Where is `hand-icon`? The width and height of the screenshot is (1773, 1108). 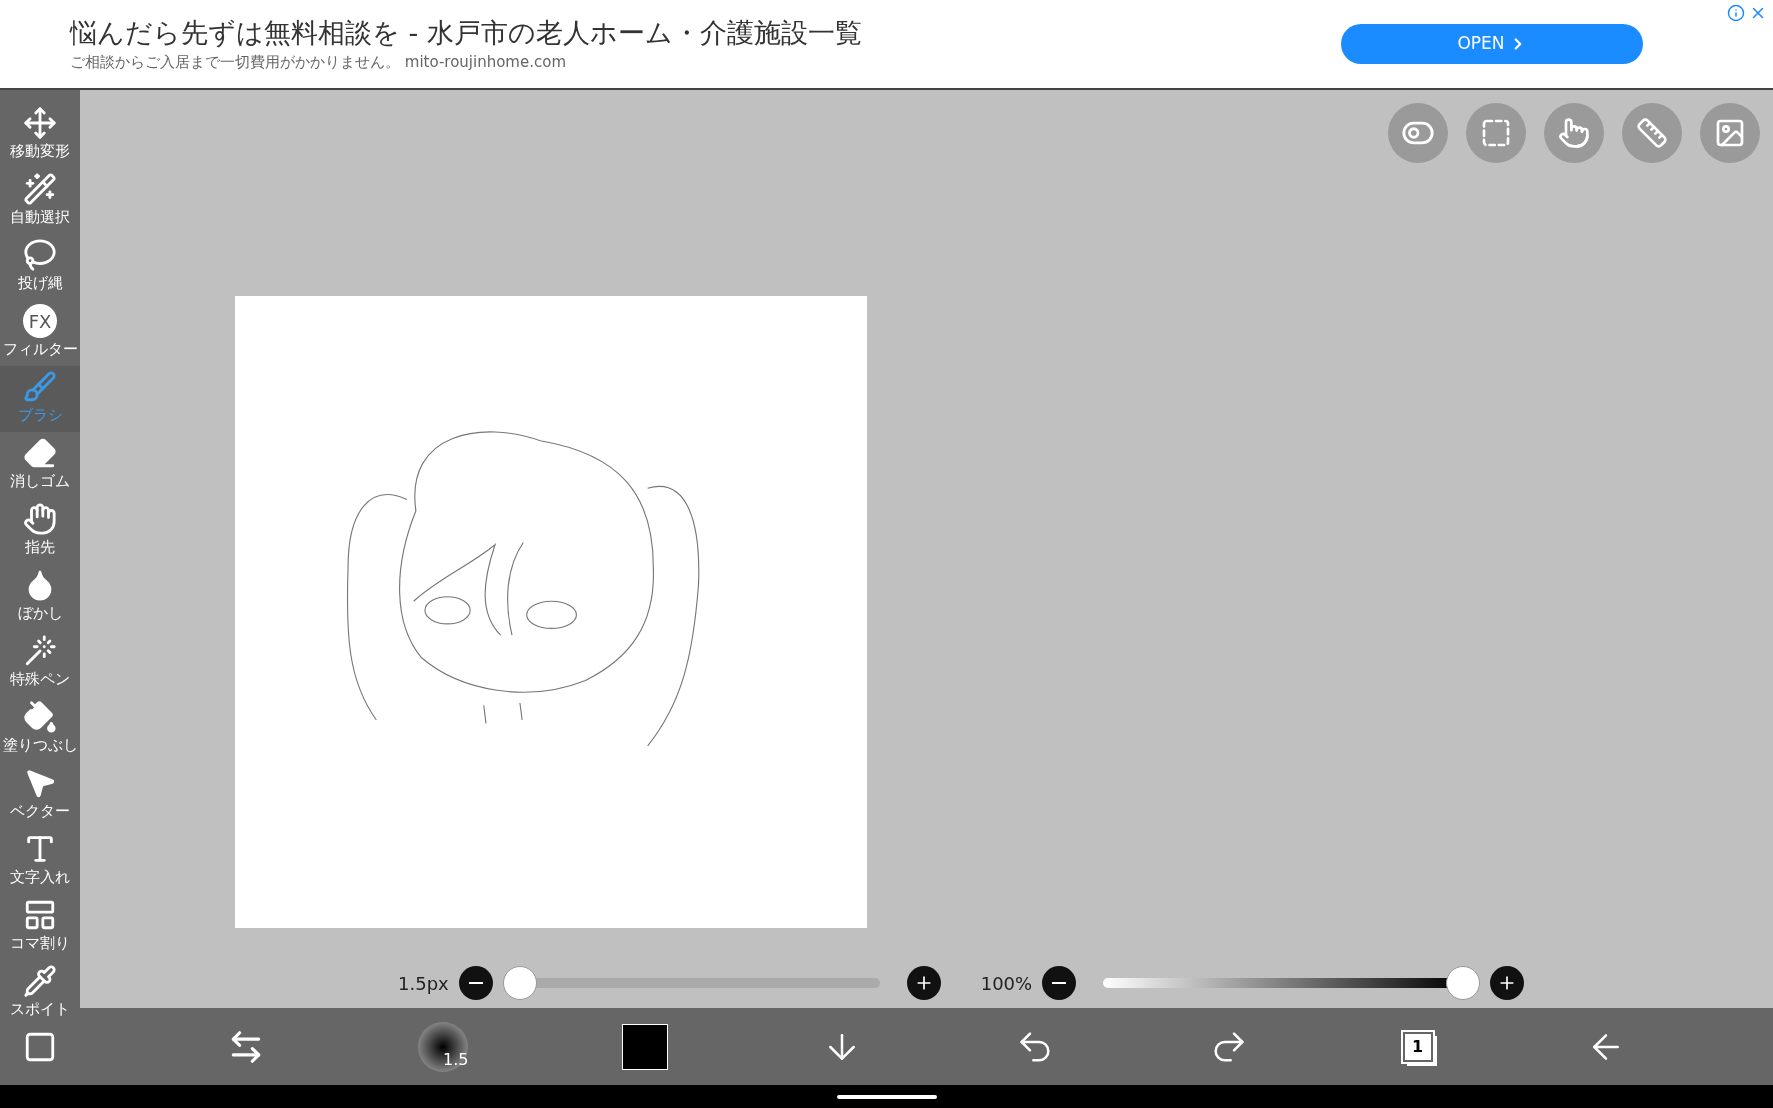
hand-icon is located at coordinates (40, 519).